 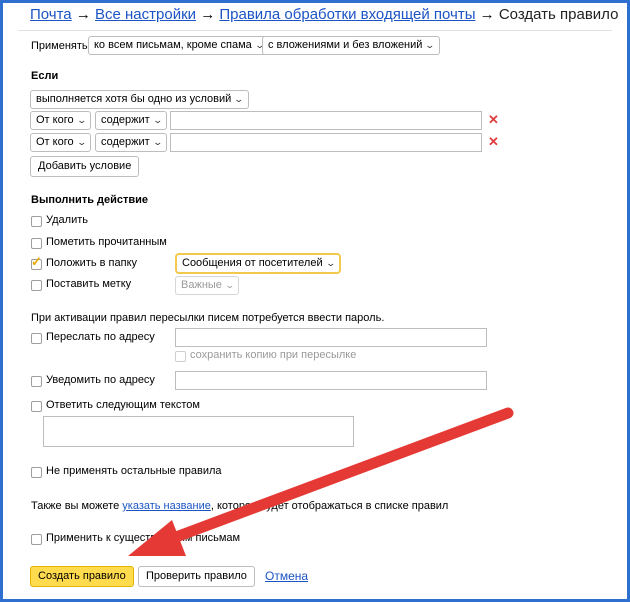 What do you see at coordinates (100, 380) in the screenshot?
I see `notify-label: Уведомить по адресу` at bounding box center [100, 380].